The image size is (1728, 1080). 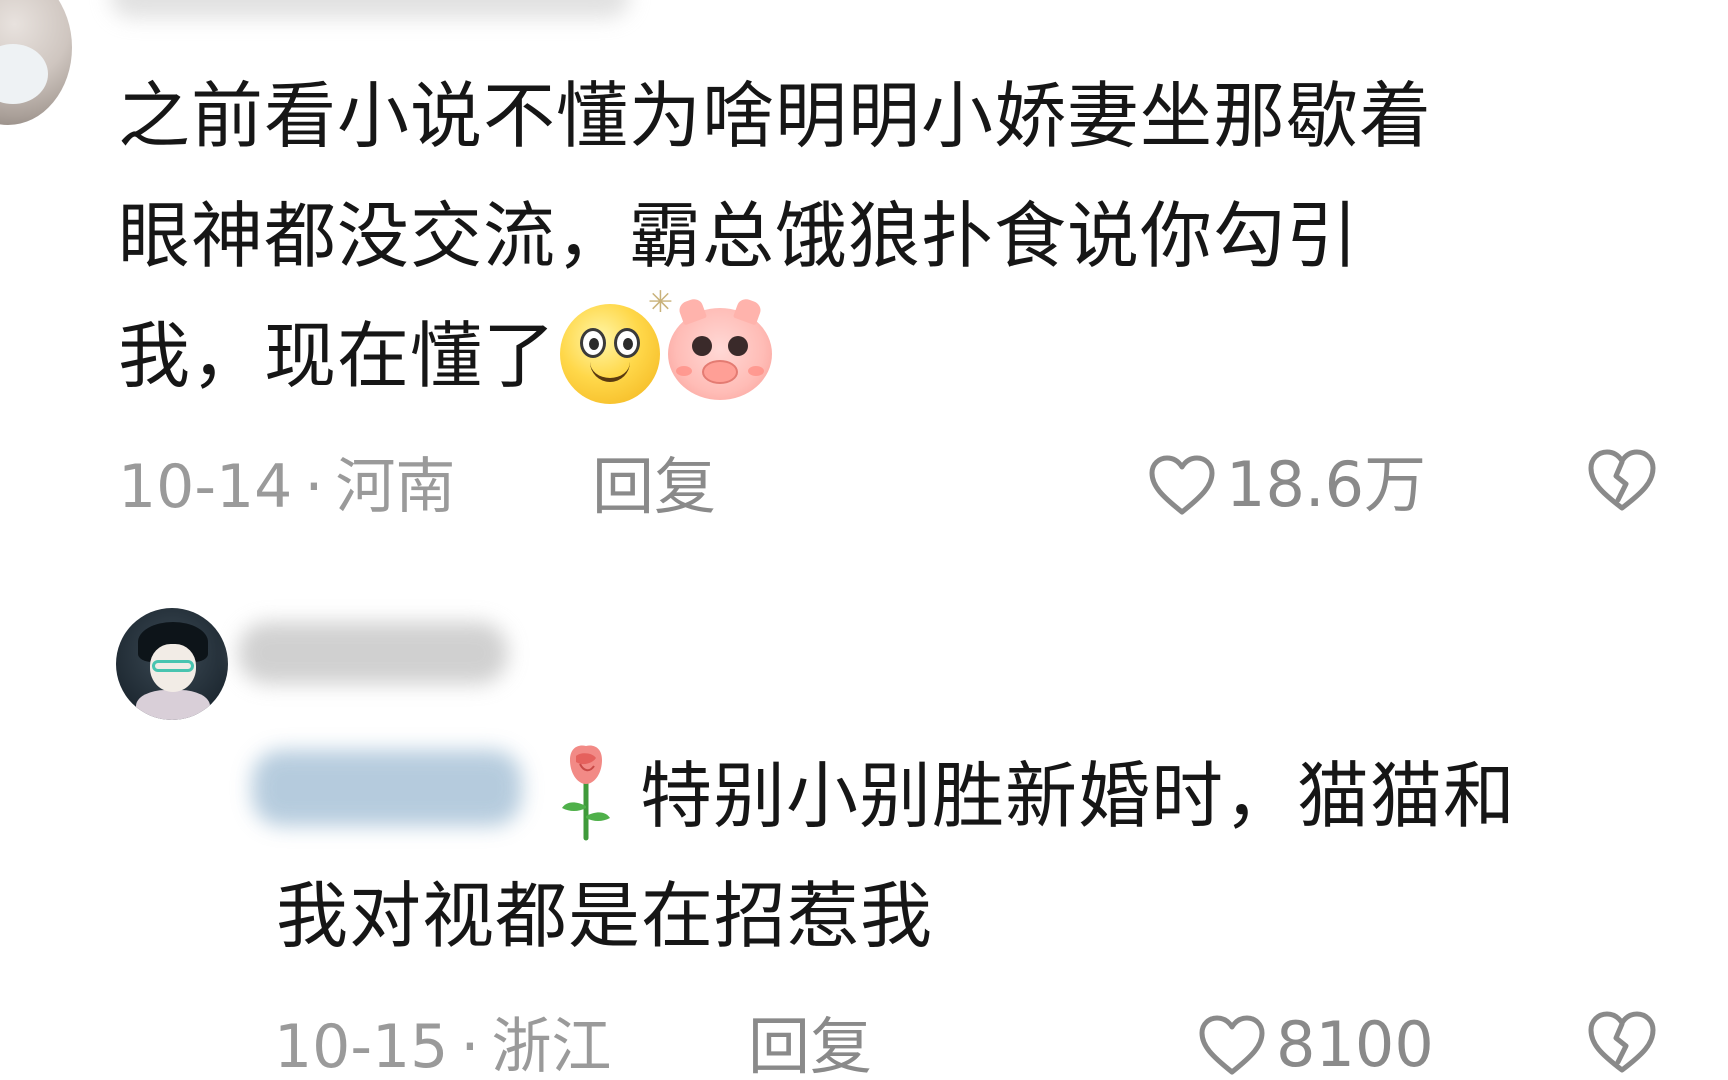 What do you see at coordinates (1078, 796) in the screenshot?
I see `comment-text-line: 特别小别胜新婚时，猫猫和` at bounding box center [1078, 796].